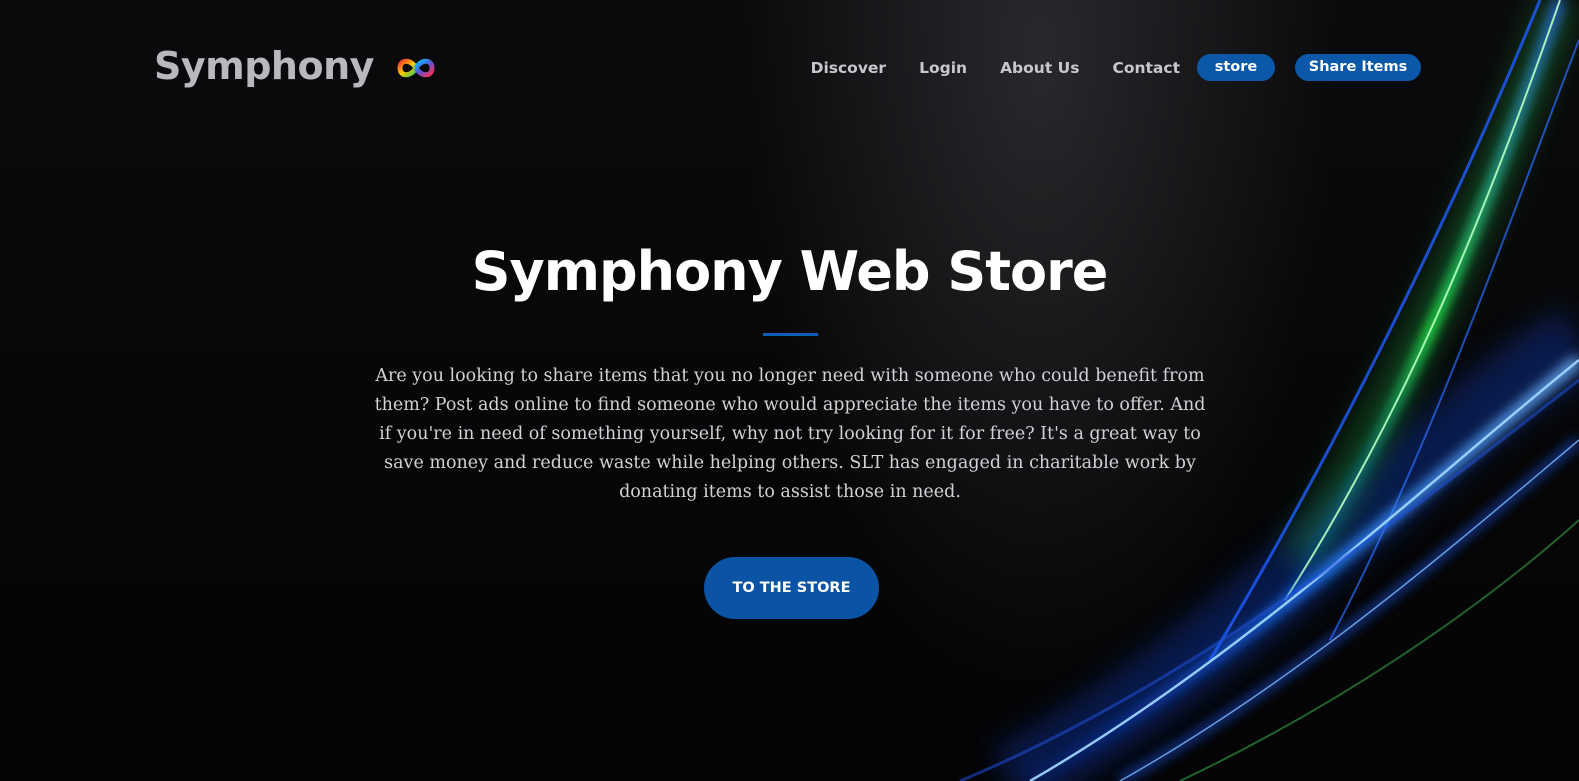 The height and width of the screenshot is (781, 1579). I want to click on store-button: store, so click(1236, 67).